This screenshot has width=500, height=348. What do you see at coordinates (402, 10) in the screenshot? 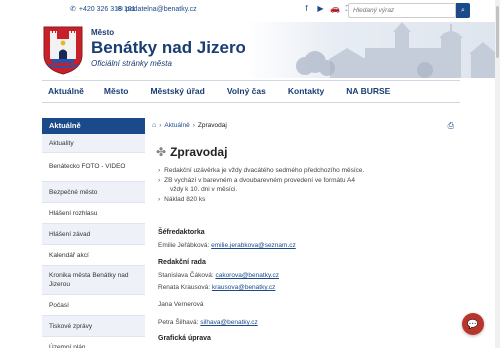
I see `search-input` at bounding box center [402, 10].